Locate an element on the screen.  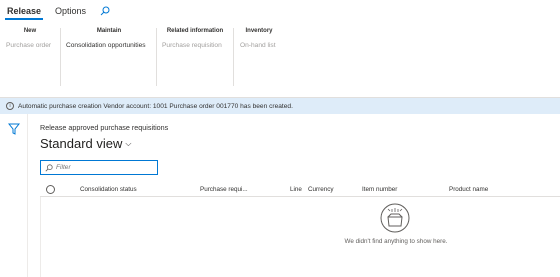
consolidation-opportunities-button: Consolidation opportunities is located at coordinates (109, 45).